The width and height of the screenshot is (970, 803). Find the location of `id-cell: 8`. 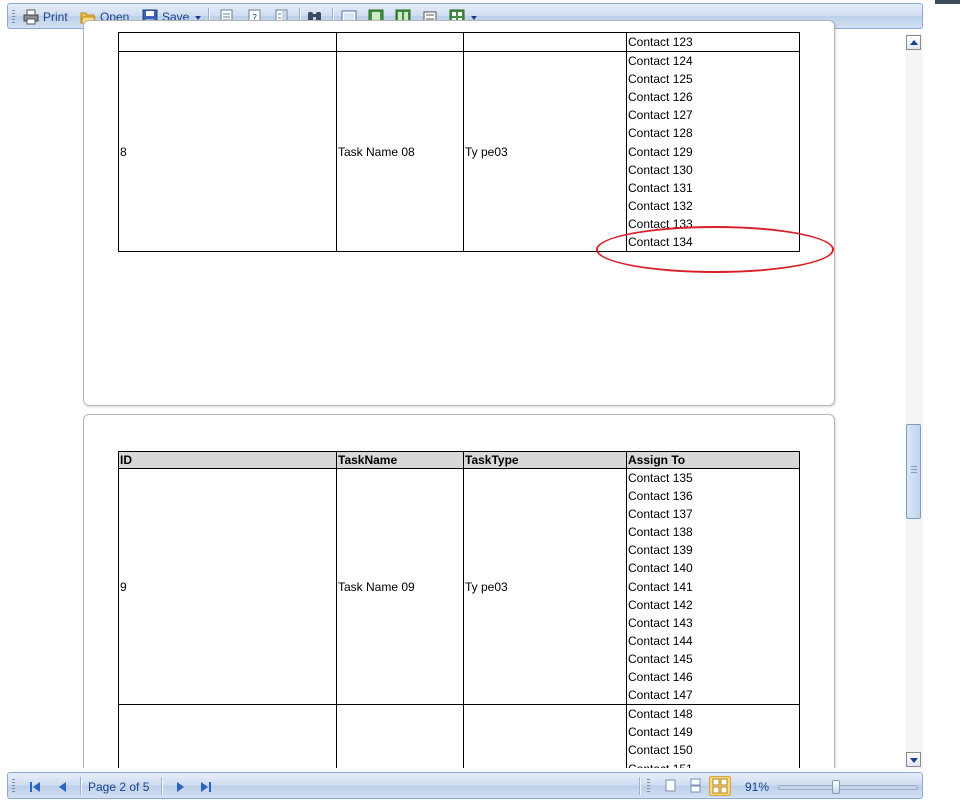

id-cell: 8 is located at coordinates (227, 152).